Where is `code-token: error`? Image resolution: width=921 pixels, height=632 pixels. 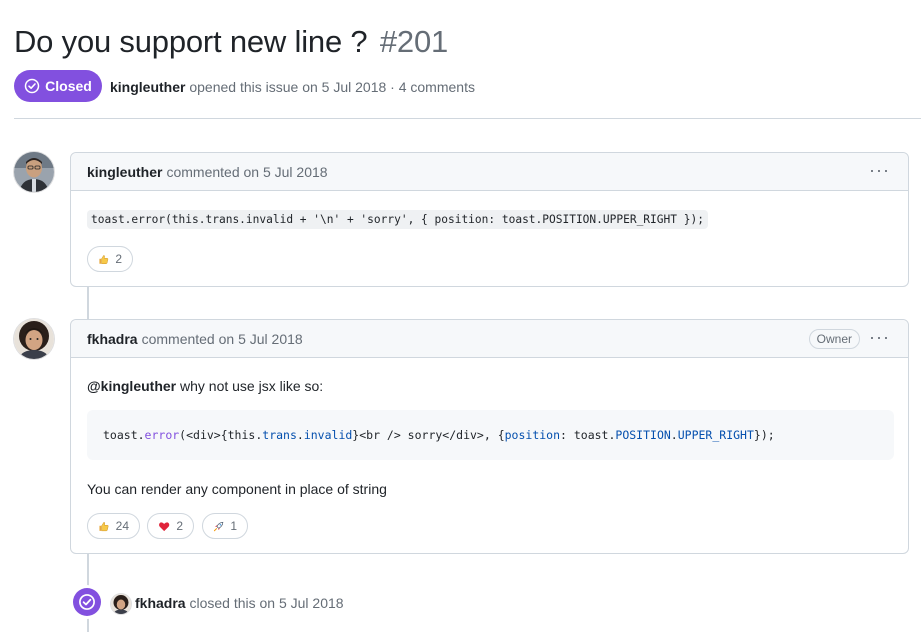
code-token: error is located at coordinates (162, 435).